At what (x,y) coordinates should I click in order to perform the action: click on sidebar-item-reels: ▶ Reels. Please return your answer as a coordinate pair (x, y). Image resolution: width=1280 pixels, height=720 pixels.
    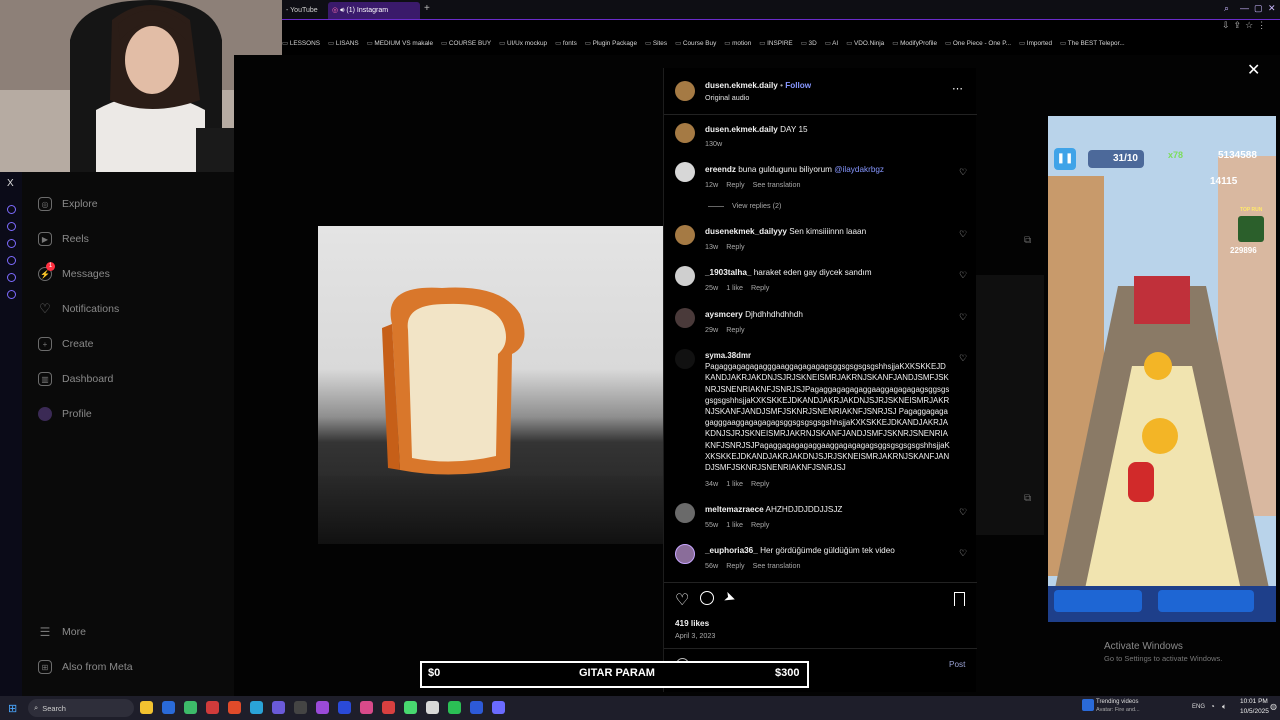
    Looking at the image, I should click on (63, 239).